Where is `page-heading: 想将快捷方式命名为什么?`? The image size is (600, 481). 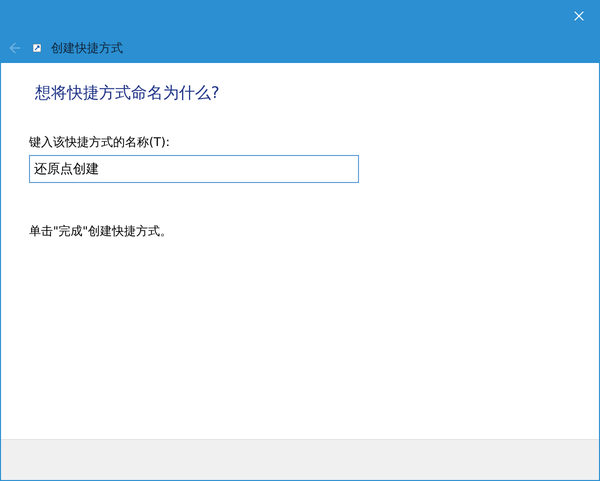
page-heading: 想将快捷方式命名为什么? is located at coordinates (127, 93).